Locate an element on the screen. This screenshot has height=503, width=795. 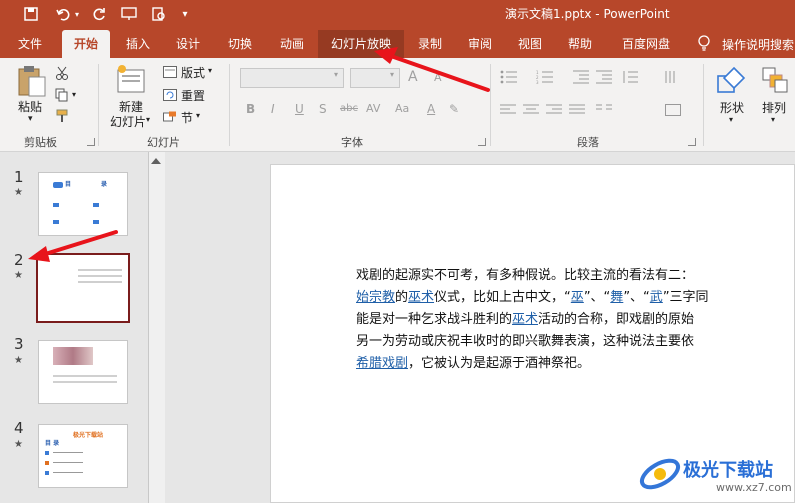
link-witchcraft-2: 巫术 is located at coordinates (525, 319).